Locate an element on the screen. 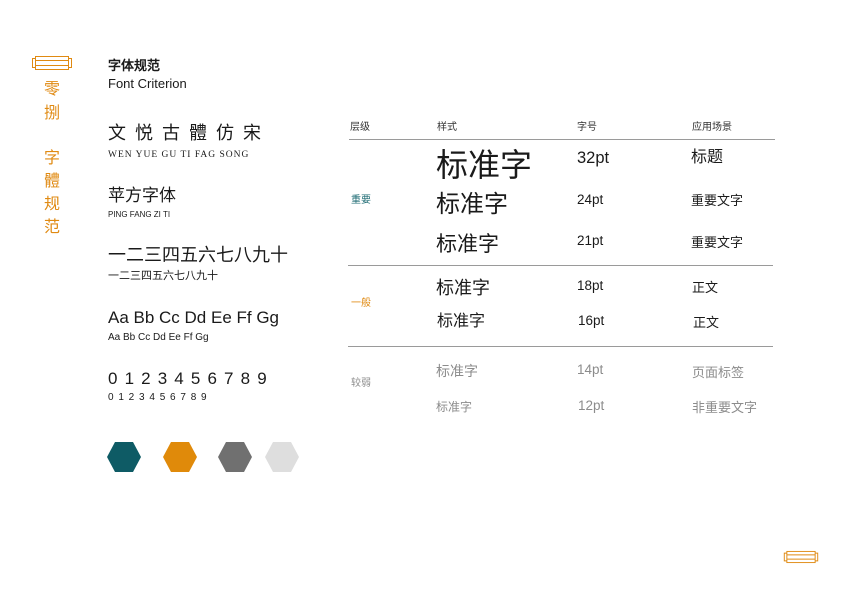 The width and height of the screenshot is (848, 600). color-swatch-light-gray is located at coordinates (282, 457).